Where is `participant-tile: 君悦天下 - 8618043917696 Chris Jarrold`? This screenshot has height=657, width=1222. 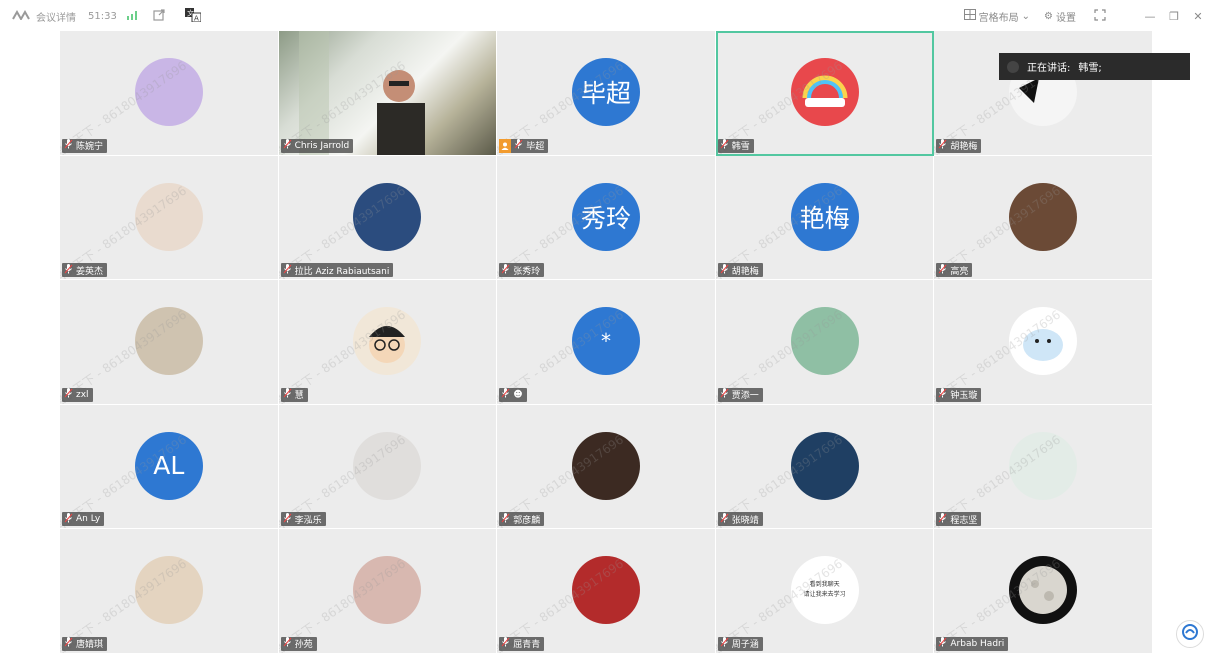 participant-tile: 君悦天下 - 8618043917696 Chris Jarrold is located at coordinates (388, 93).